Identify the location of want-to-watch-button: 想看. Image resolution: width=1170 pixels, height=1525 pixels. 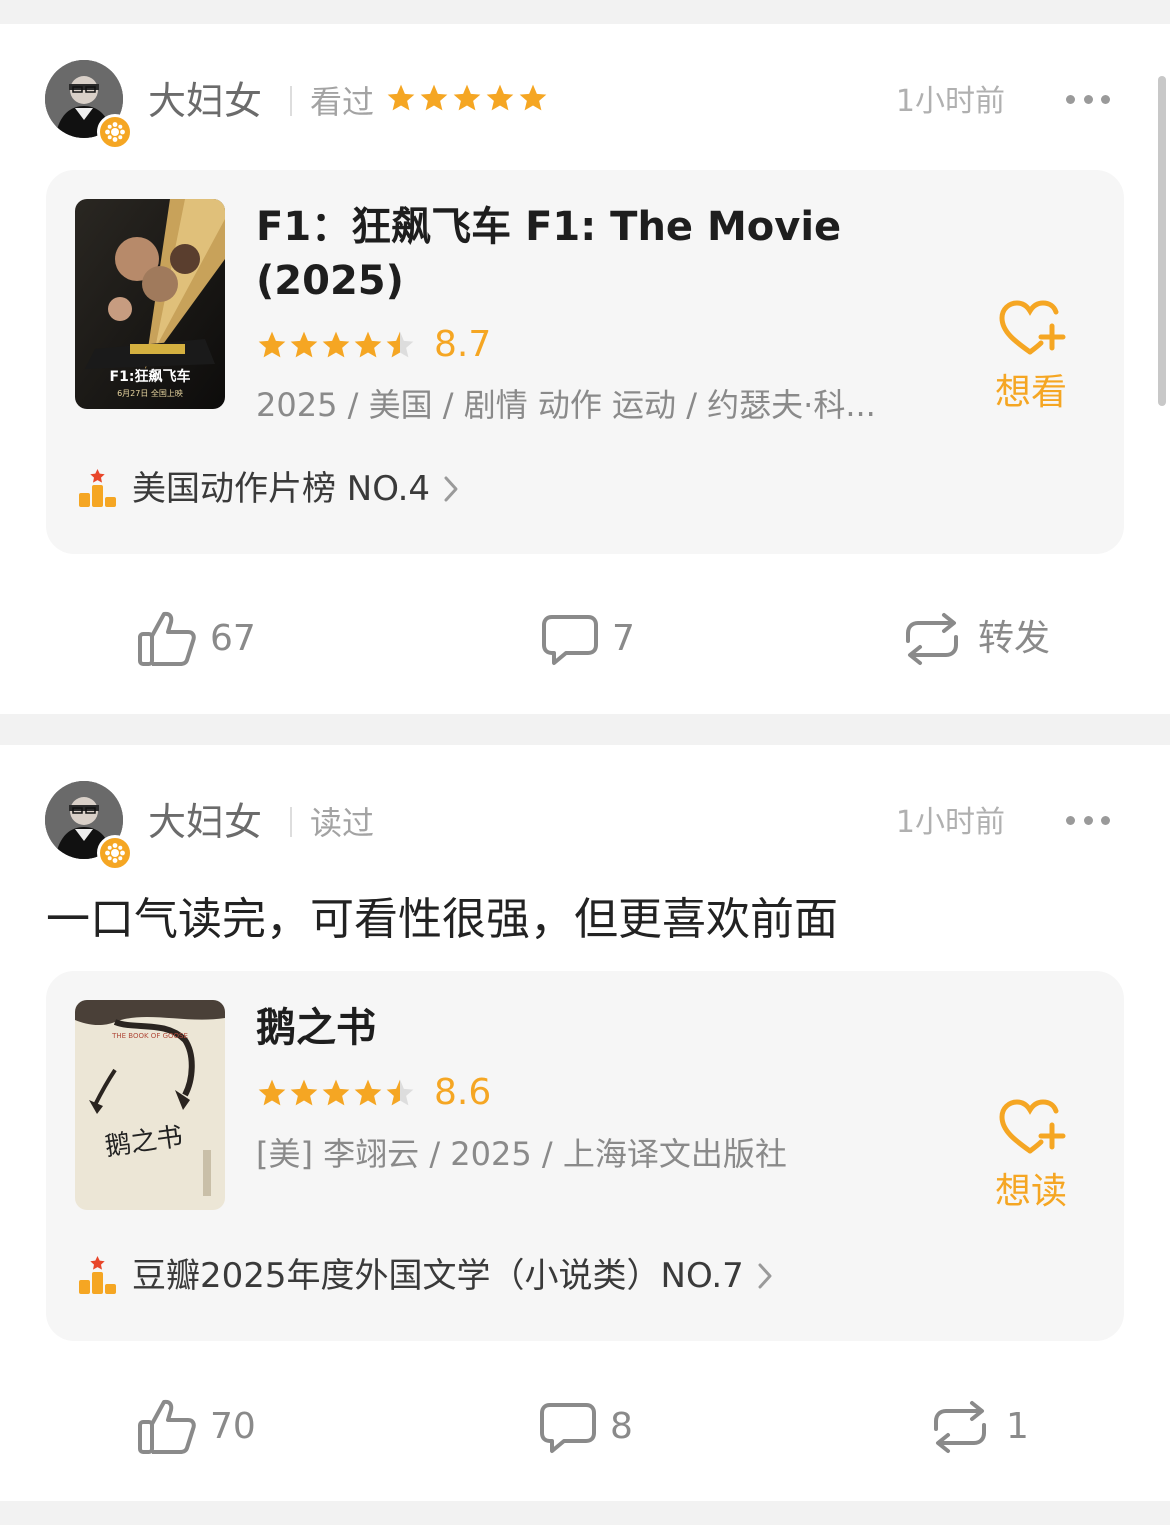
(1031, 357).